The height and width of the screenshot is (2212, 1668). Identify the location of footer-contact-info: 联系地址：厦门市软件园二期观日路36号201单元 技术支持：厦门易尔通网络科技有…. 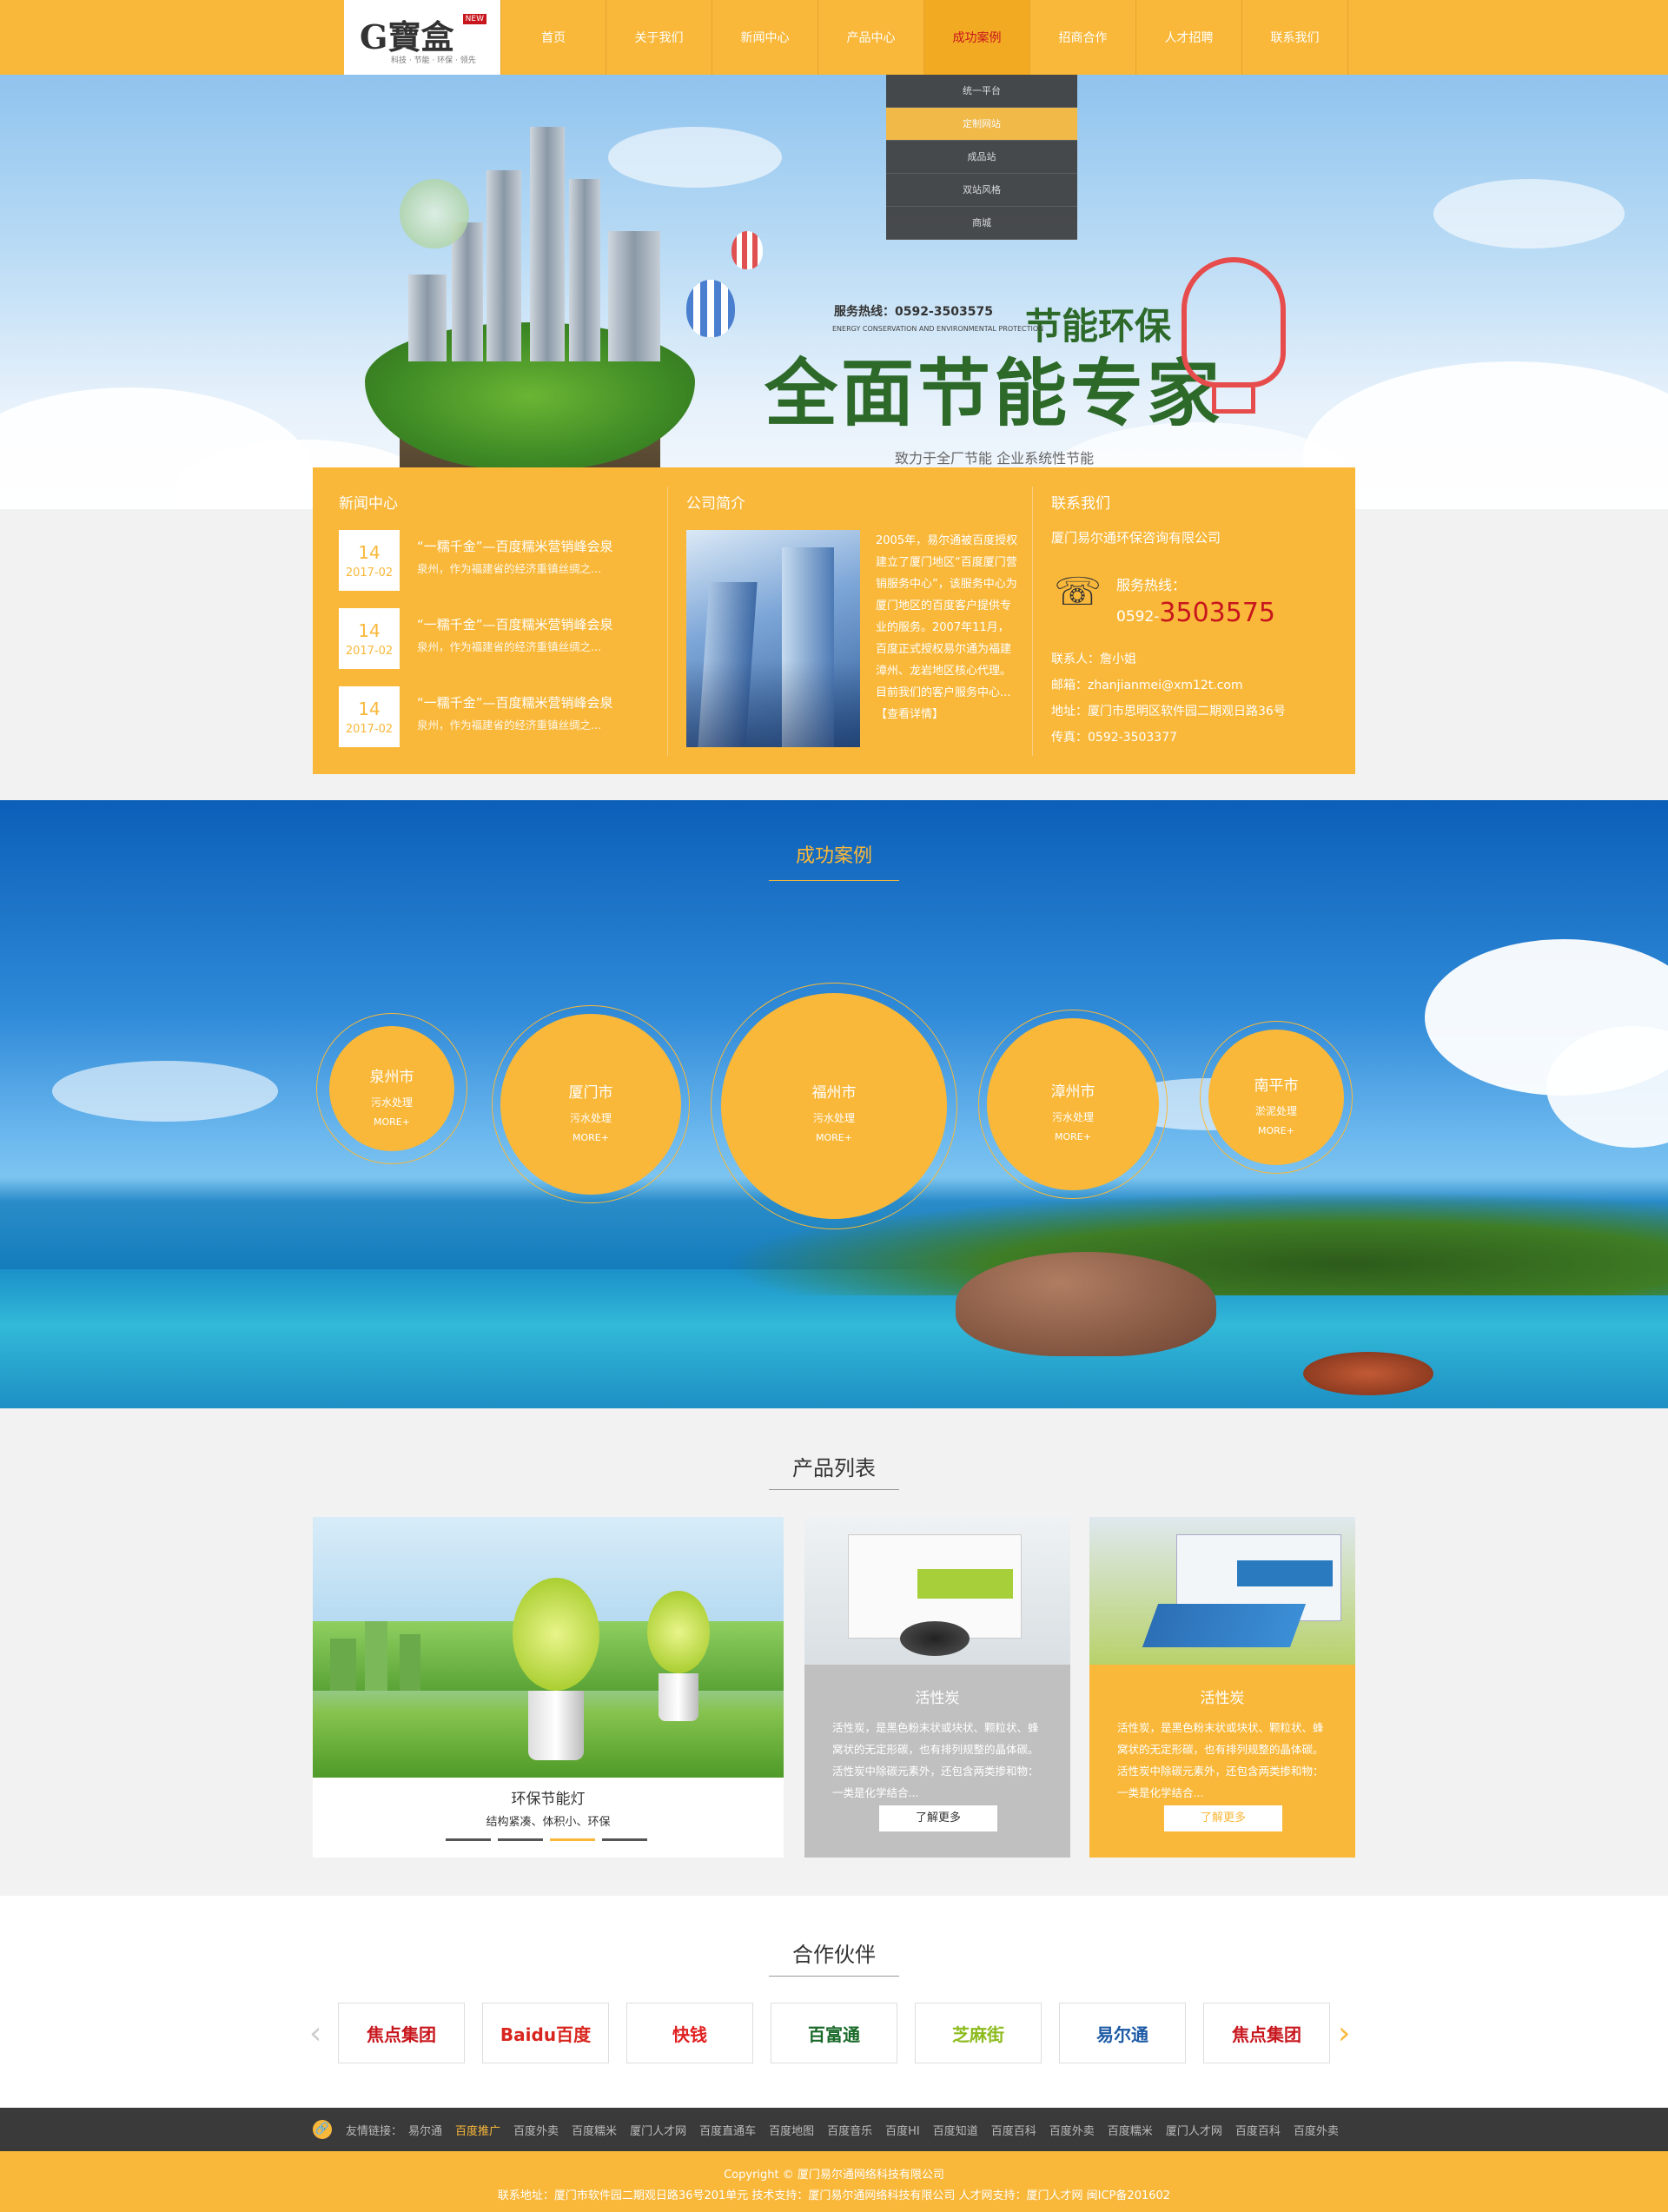
(834, 2195).